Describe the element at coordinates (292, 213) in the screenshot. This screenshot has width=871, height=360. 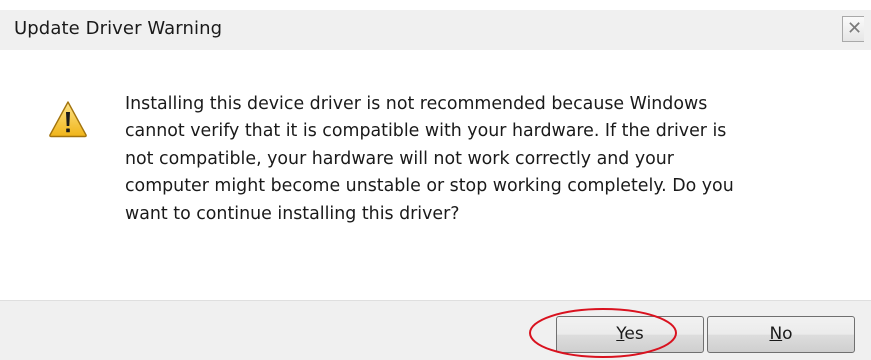
I see `message-line: want to continue installing this driver?` at that location.